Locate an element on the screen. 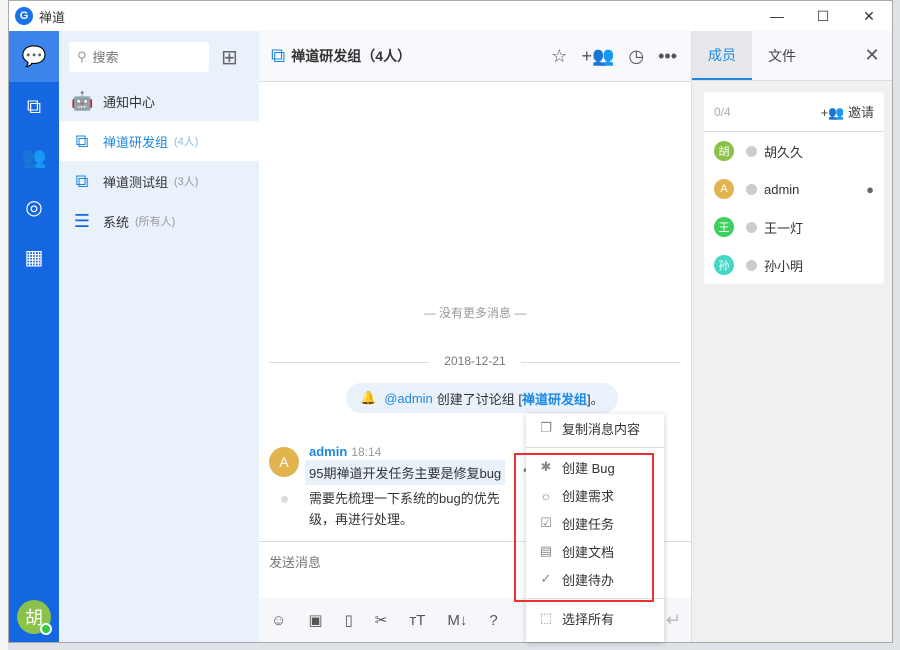 The height and width of the screenshot is (650, 900). zentao-icon: ◎ is located at coordinates (34, 207).